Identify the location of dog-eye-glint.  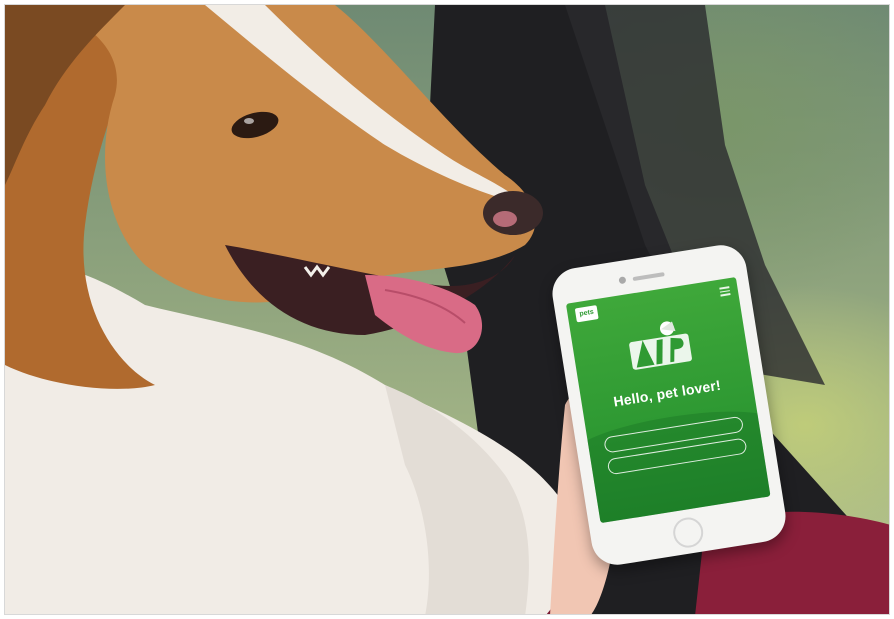
(249, 121).